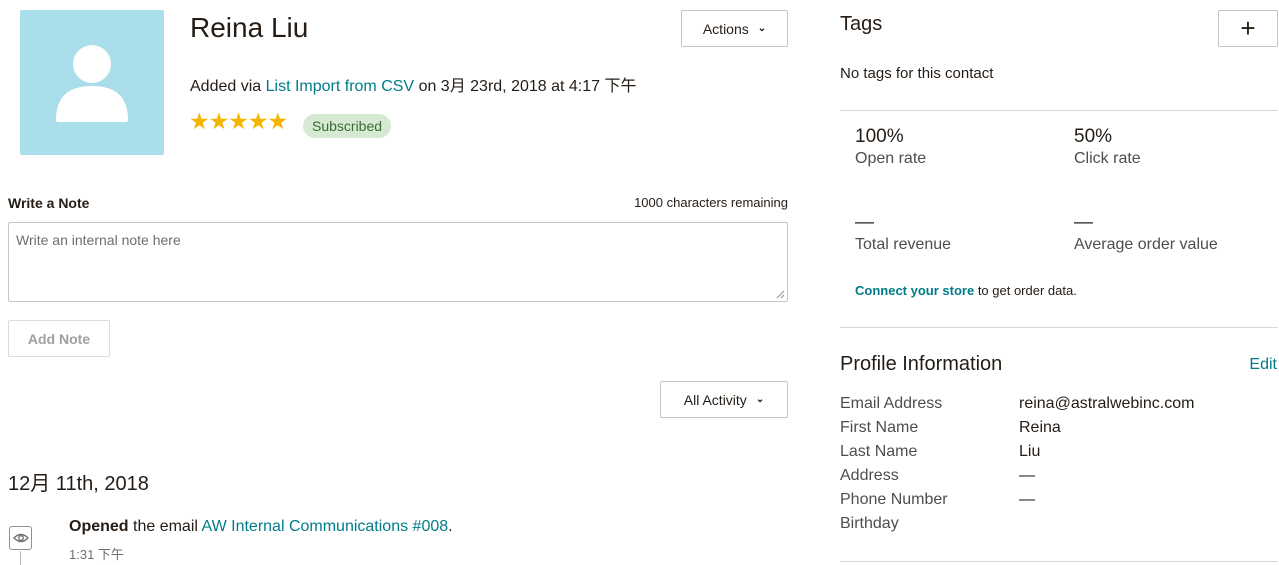 This screenshot has width=1279, height=565. I want to click on activity-filter-label: All Activity, so click(715, 399).